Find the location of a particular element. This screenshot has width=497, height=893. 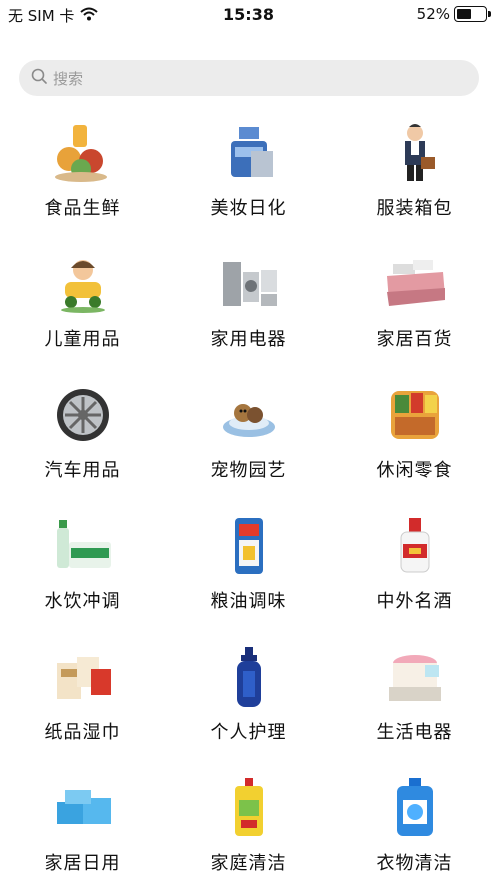

category-label: 家庭清洁 is located at coordinates (248, 863).